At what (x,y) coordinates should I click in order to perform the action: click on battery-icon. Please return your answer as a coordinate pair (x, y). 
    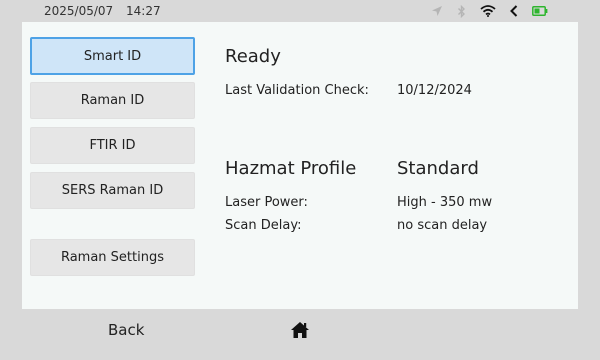
    Looking at the image, I should click on (540, 11).